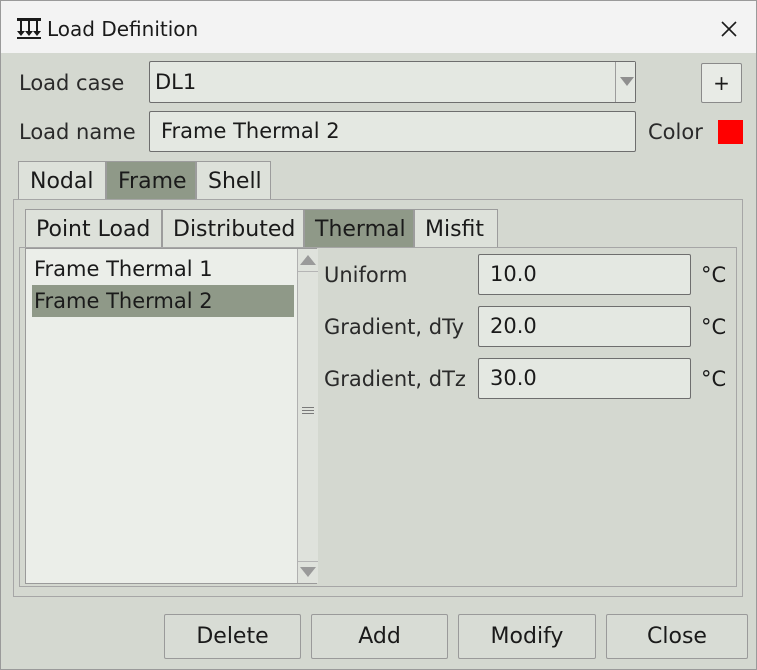 This screenshot has width=757, height=670. Describe the element at coordinates (730, 132) in the screenshot. I see `color-swatch` at that location.